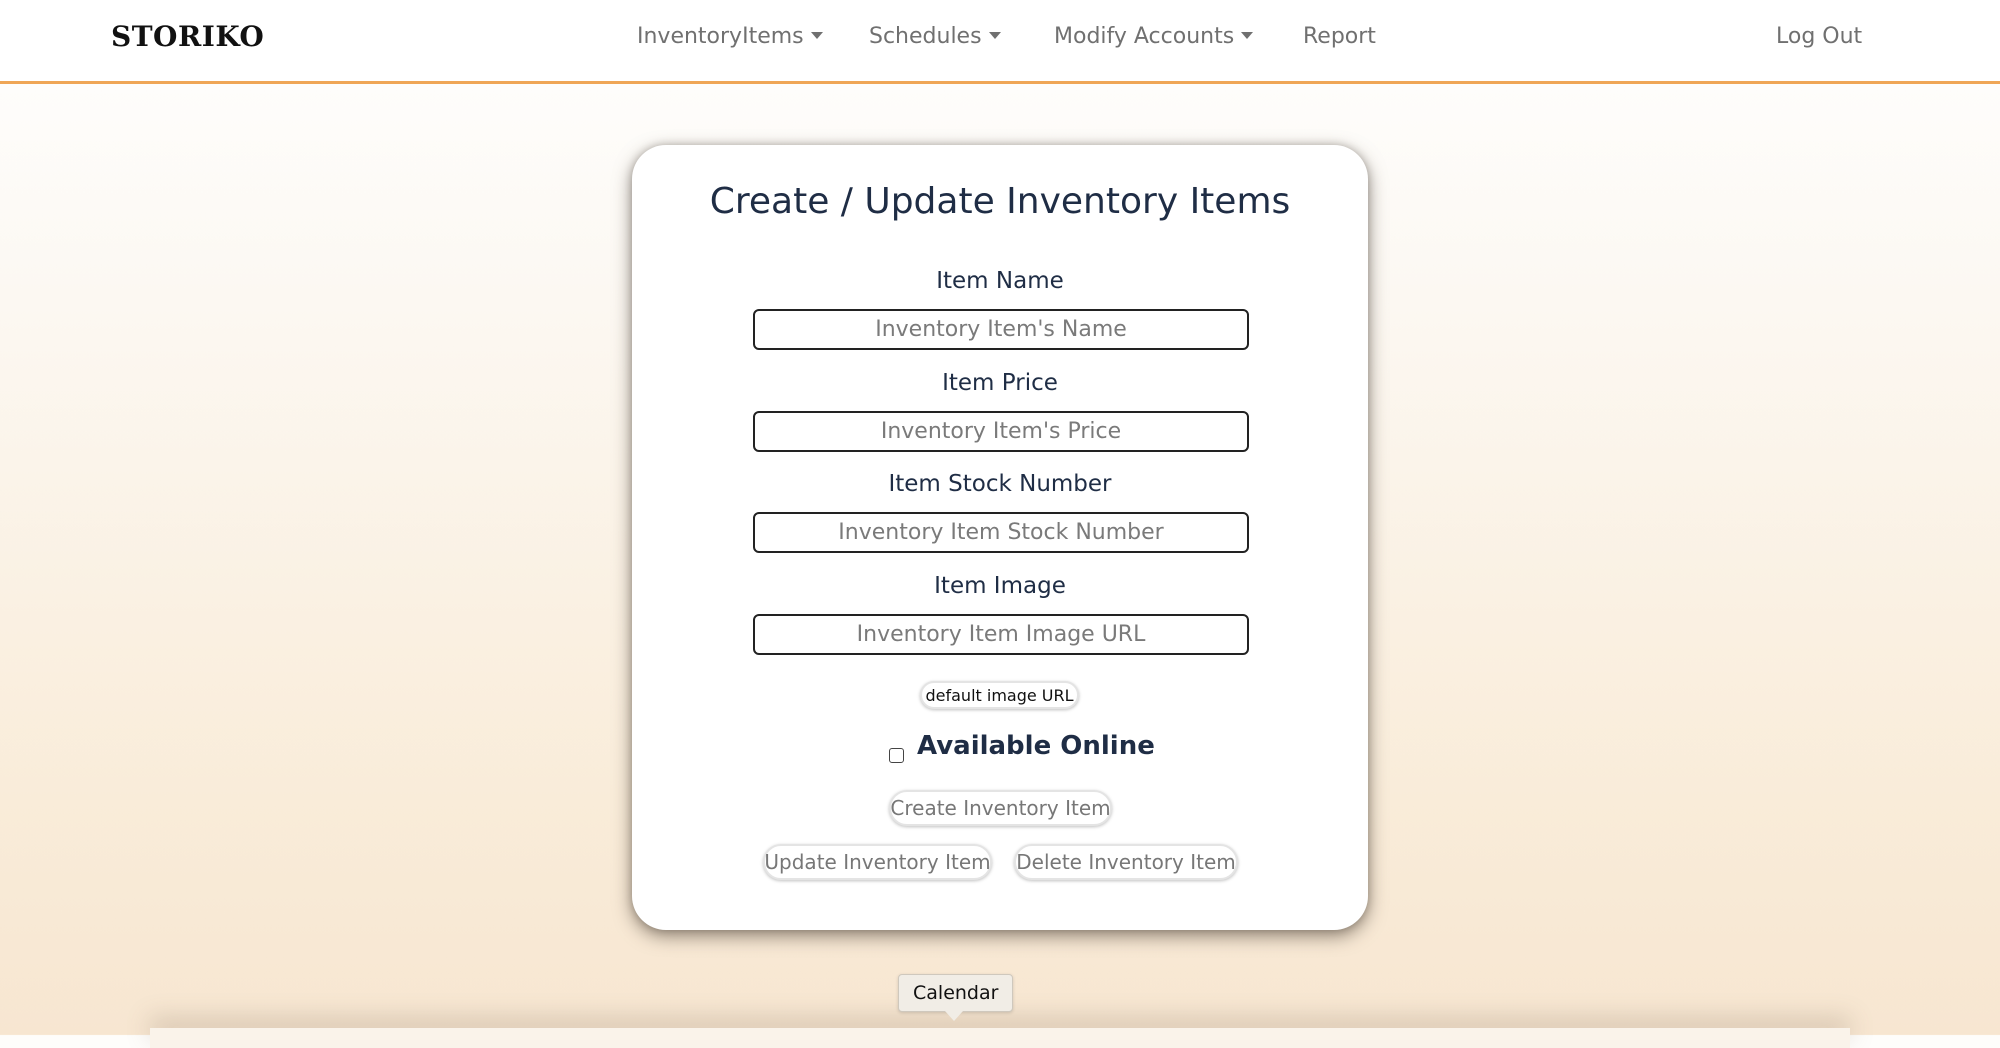 This screenshot has height=1048, width=2000. I want to click on nav-modify-accounts-dropdown: Modify Accounts, so click(1154, 36).